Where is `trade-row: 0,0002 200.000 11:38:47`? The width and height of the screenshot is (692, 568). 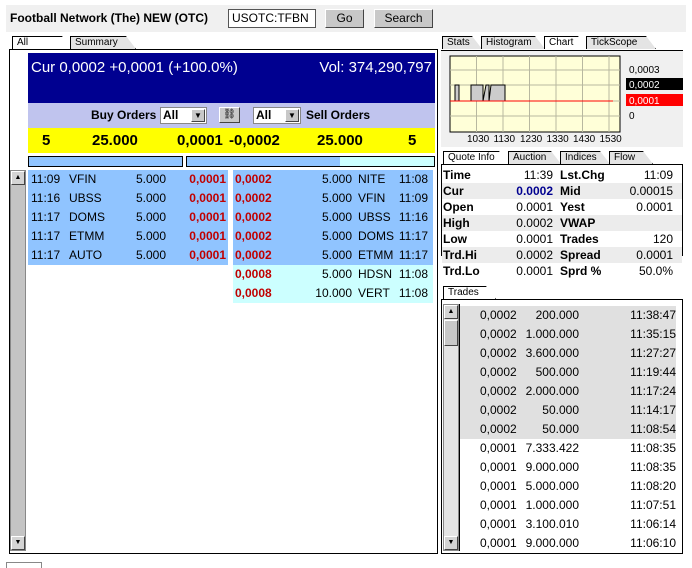 trade-row: 0,0002 200.000 11:38:47 is located at coordinates (568, 315).